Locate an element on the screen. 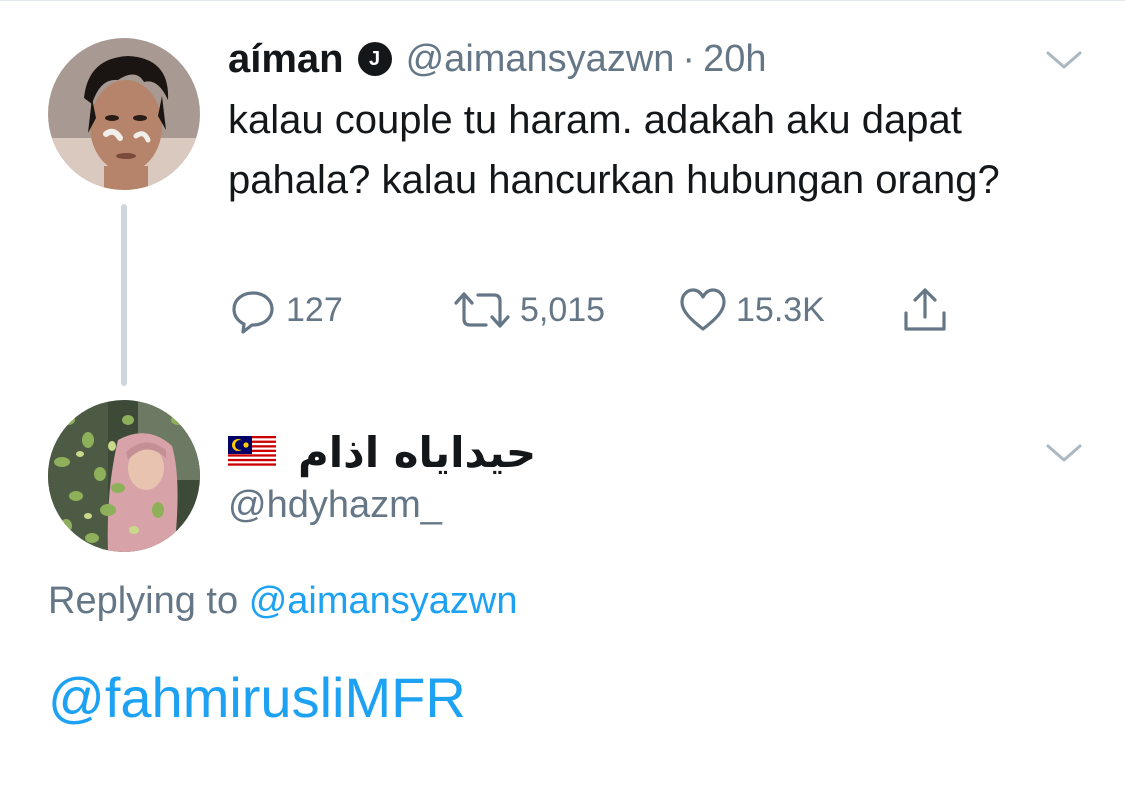 This screenshot has height=791, width=1125. avatar-aiman is located at coordinates (124, 114).